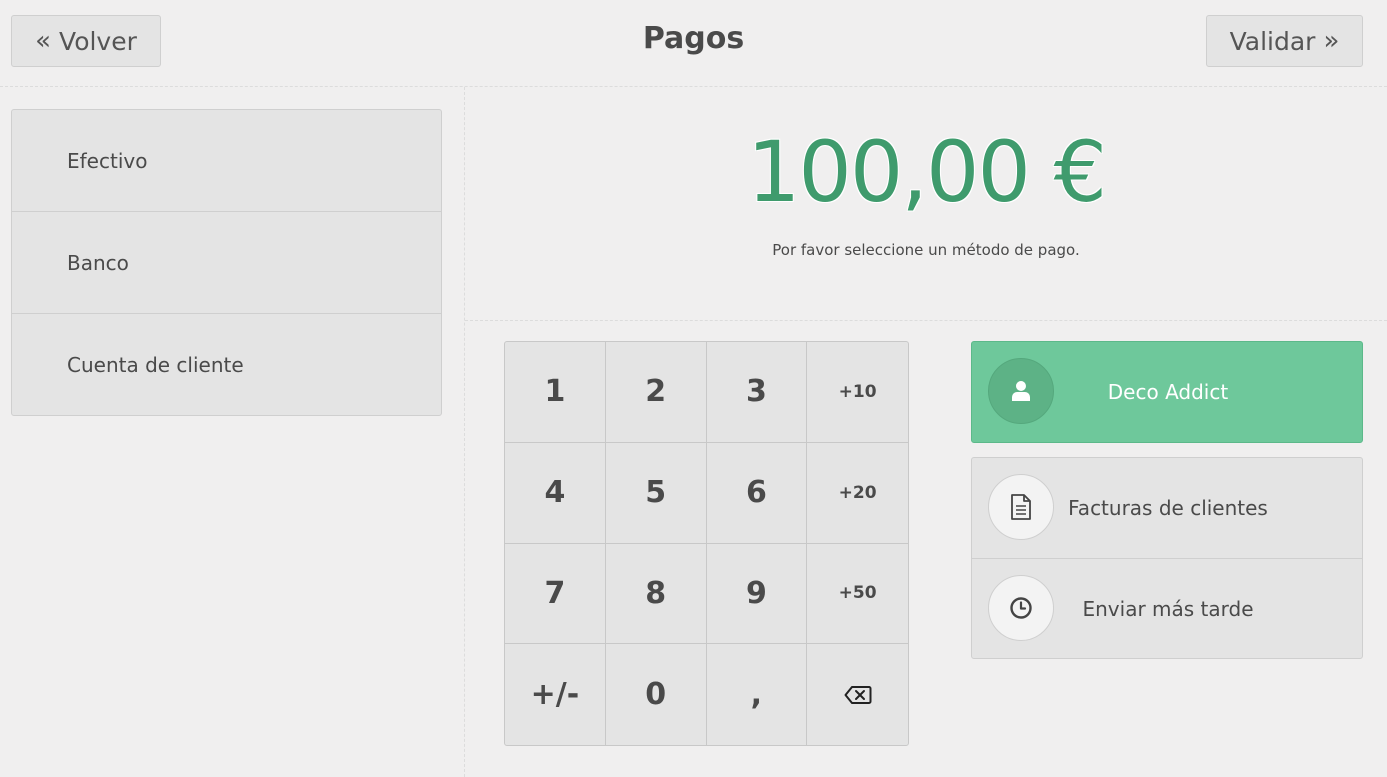 This screenshot has height=777, width=1387. What do you see at coordinates (926, 172) in the screenshot?
I see `total-amount: 100,00 €` at bounding box center [926, 172].